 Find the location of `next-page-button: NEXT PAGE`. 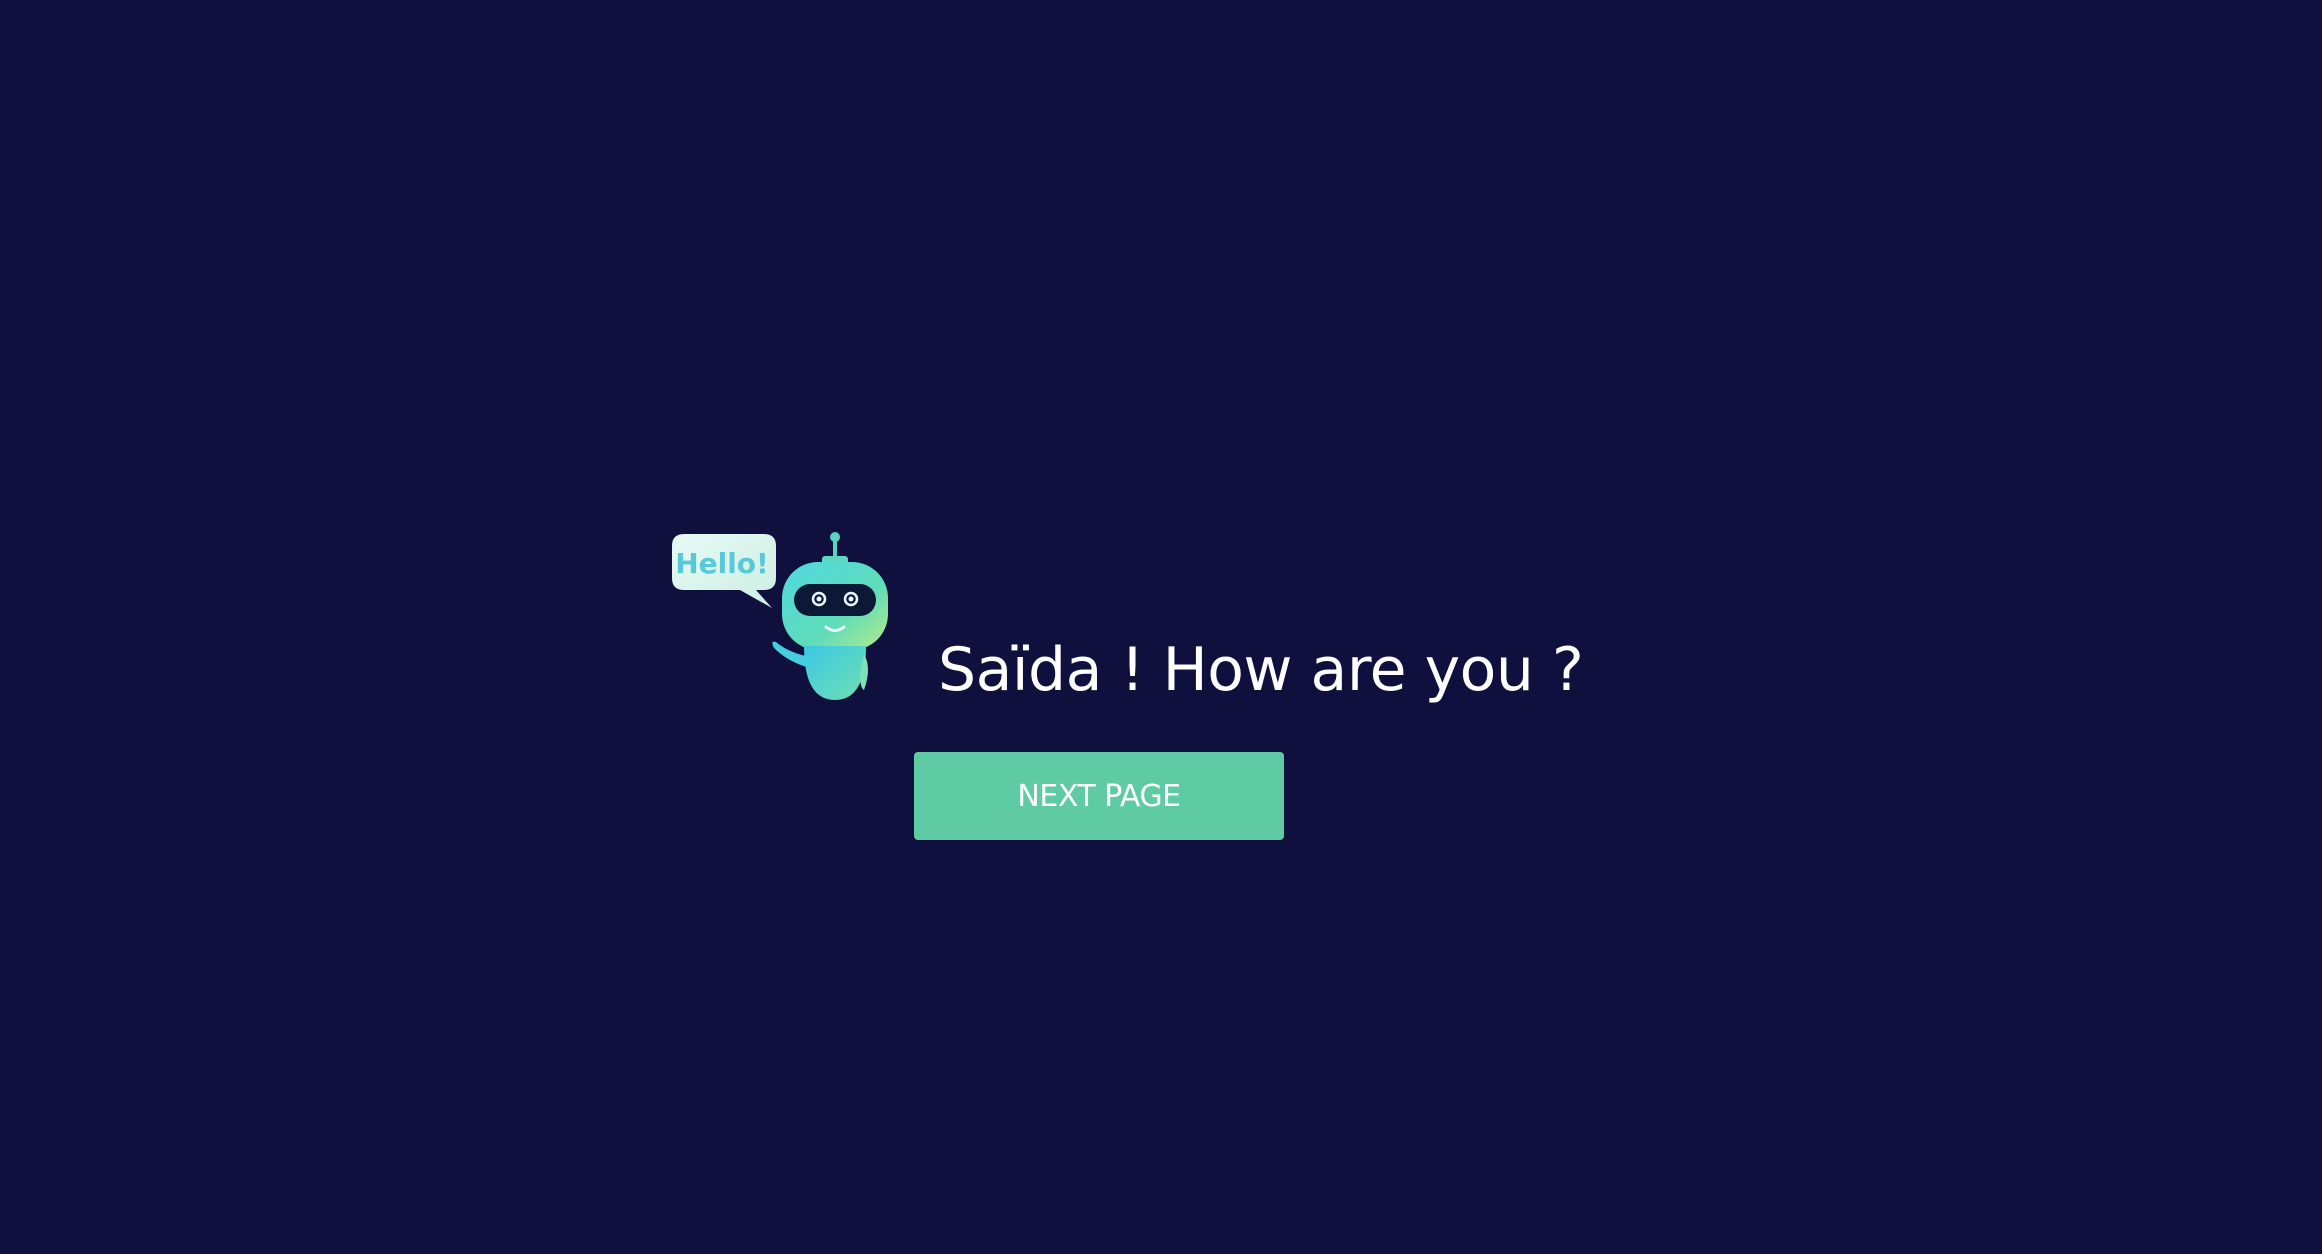

next-page-button: NEXT PAGE is located at coordinates (1099, 796).